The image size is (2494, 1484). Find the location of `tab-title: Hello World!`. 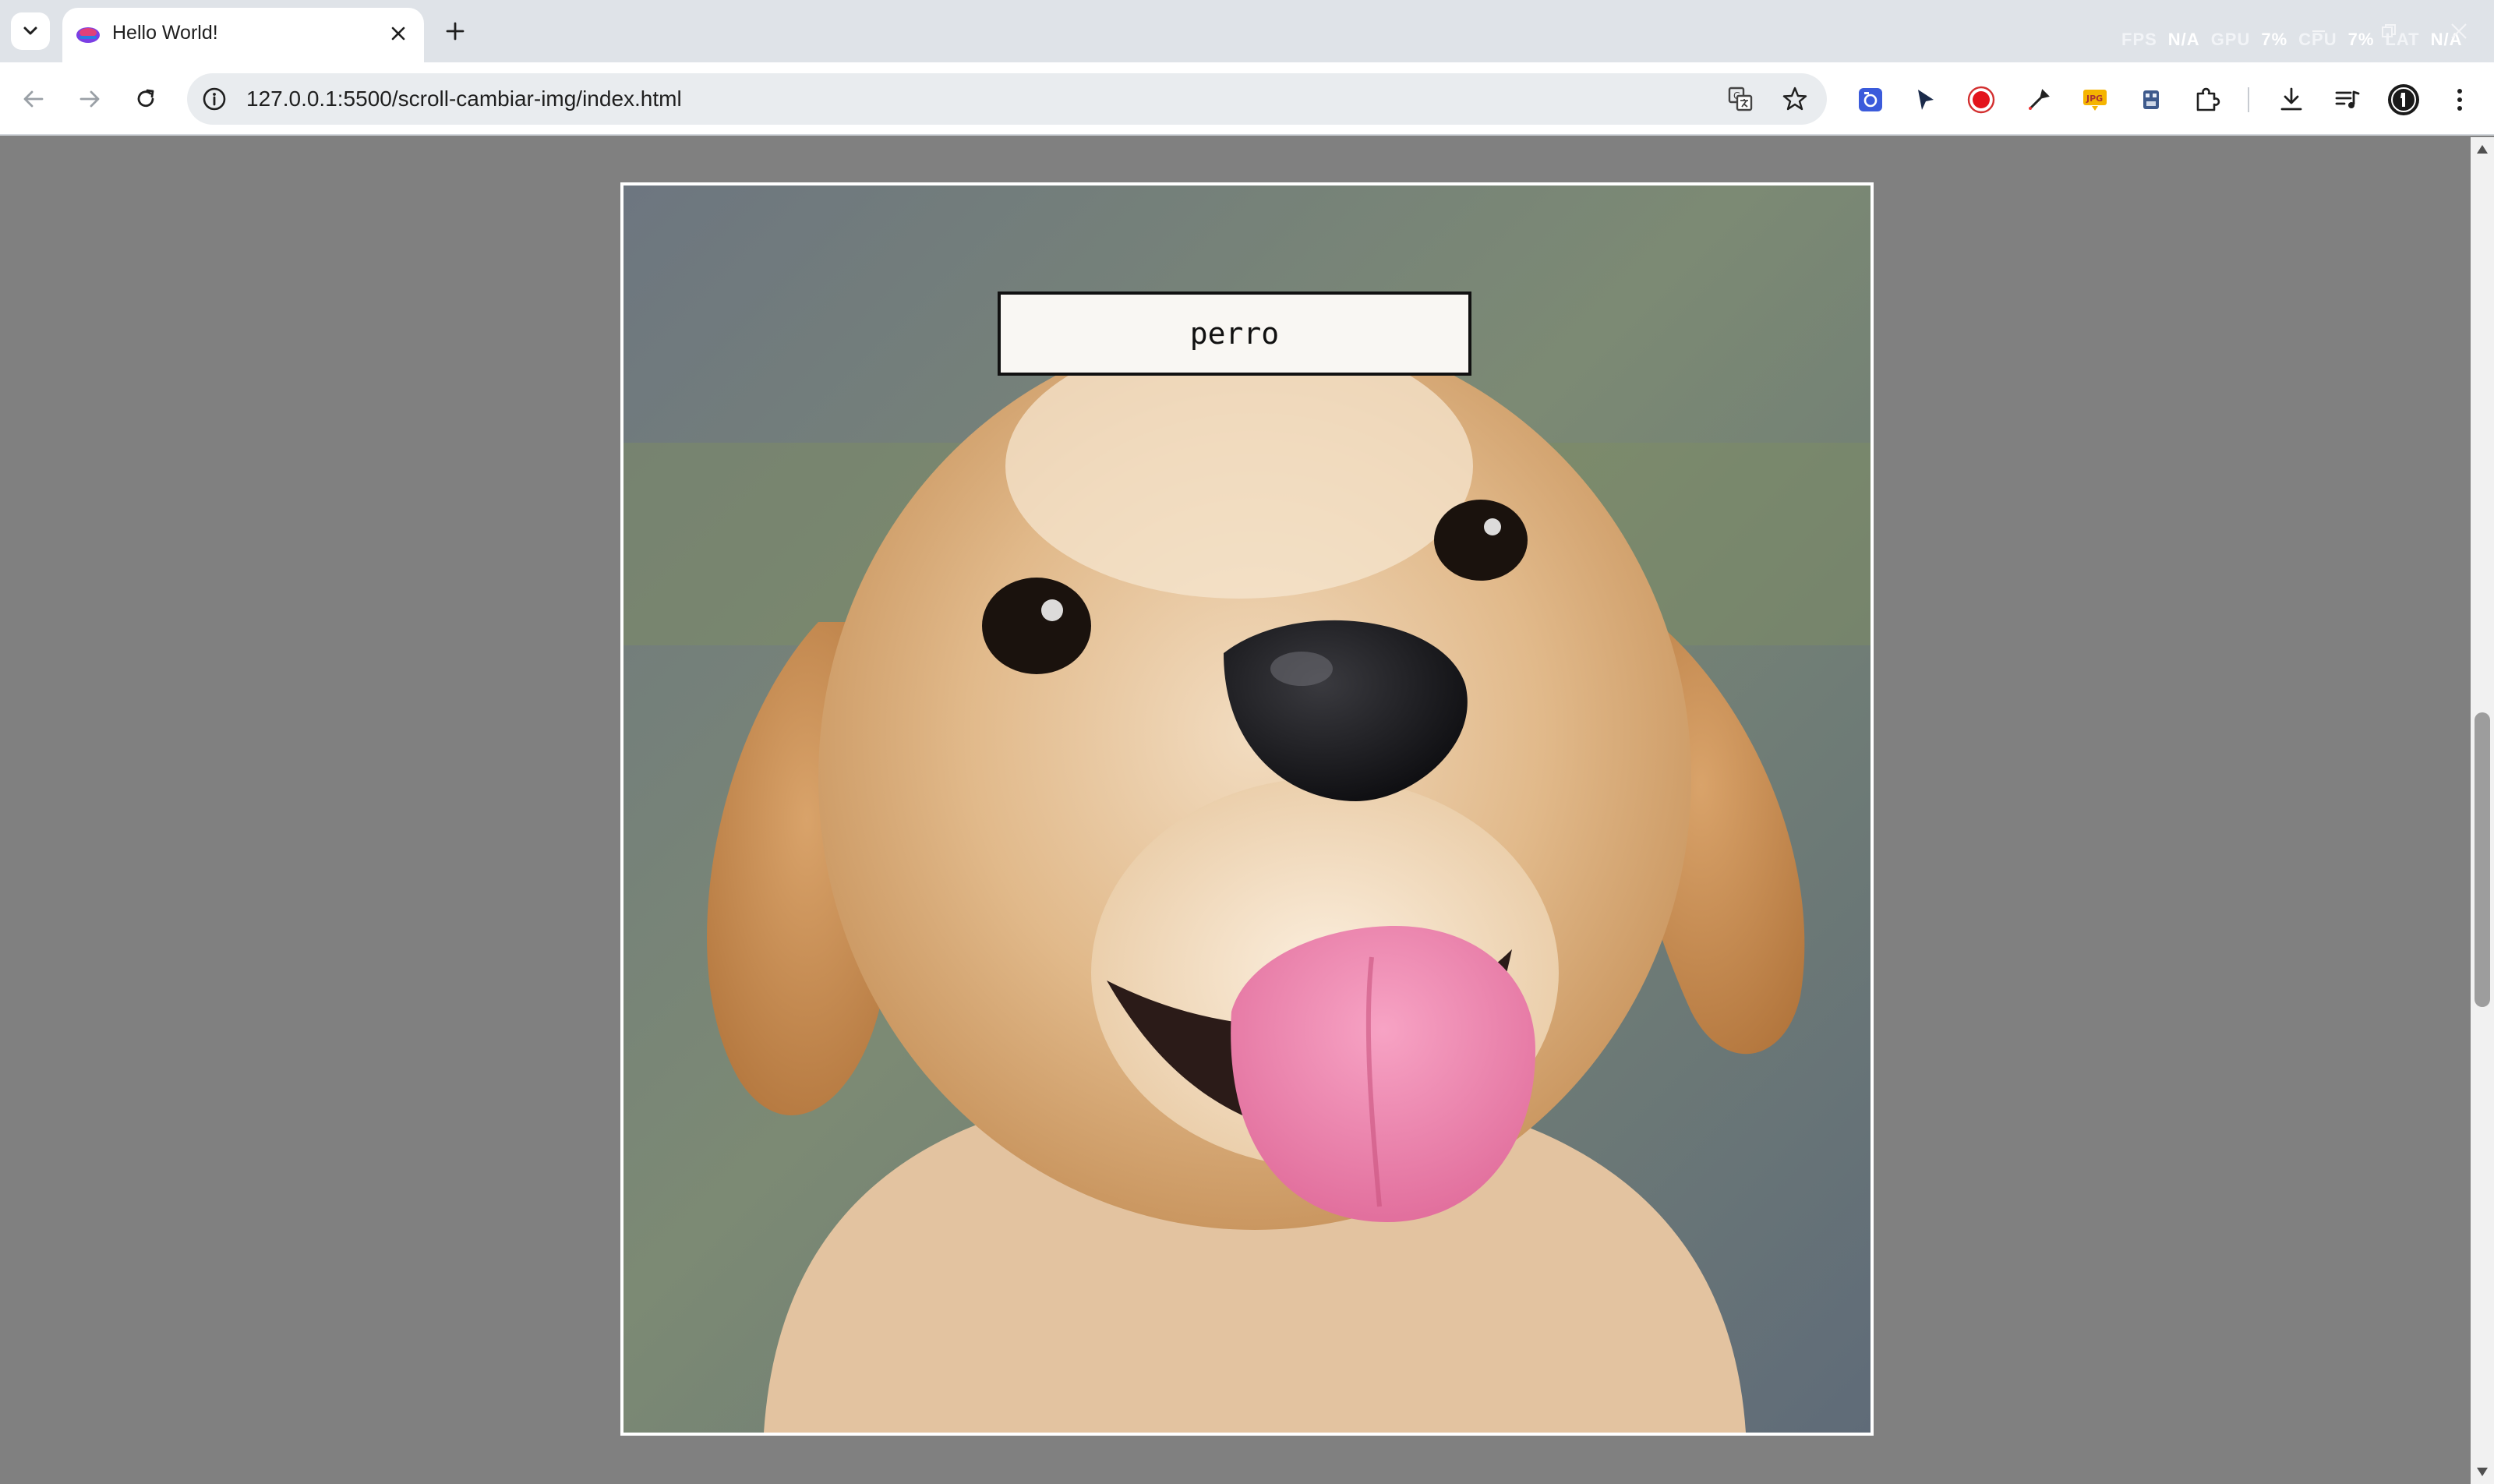

tab-title: Hello World! is located at coordinates (165, 33).